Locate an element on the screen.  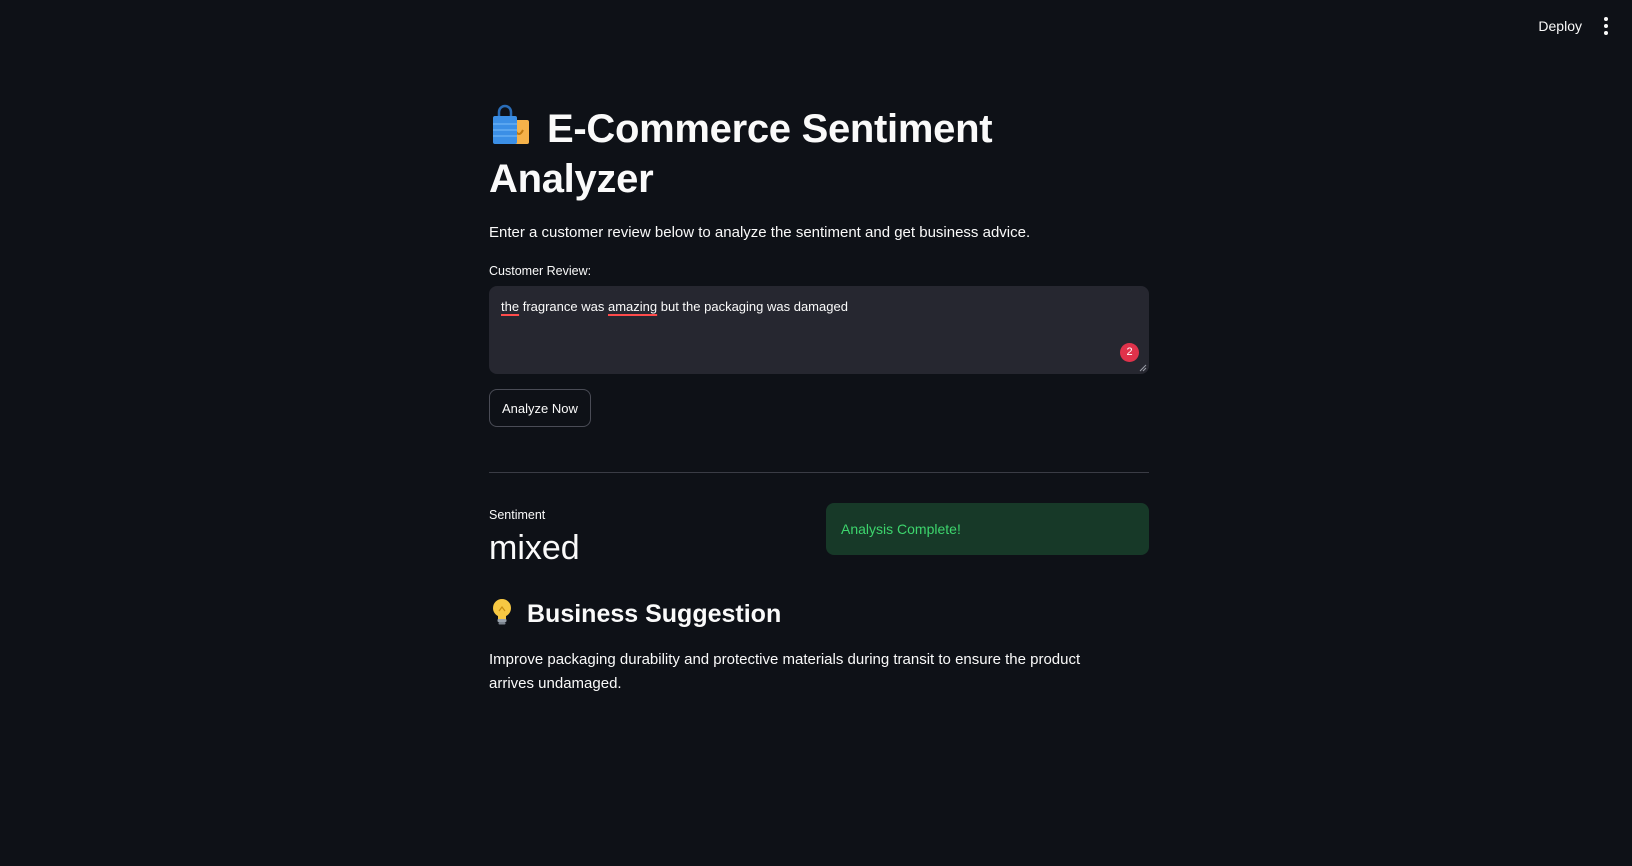
deploy-button: Deploy is located at coordinates (1560, 26).